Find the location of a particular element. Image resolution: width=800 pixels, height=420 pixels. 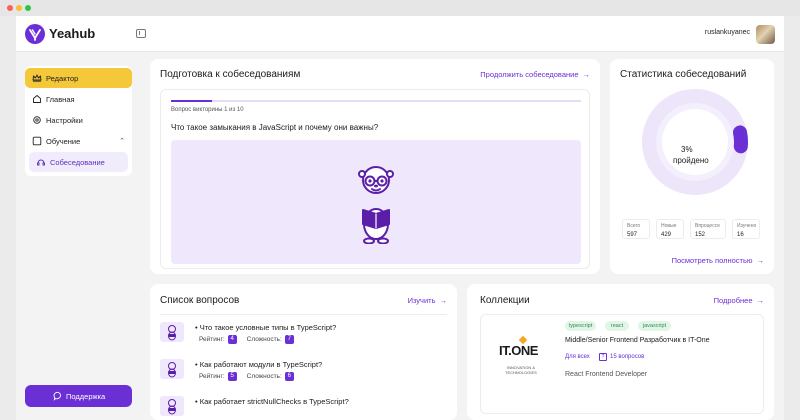

maximize-window-button is located at coordinates (28, 8).